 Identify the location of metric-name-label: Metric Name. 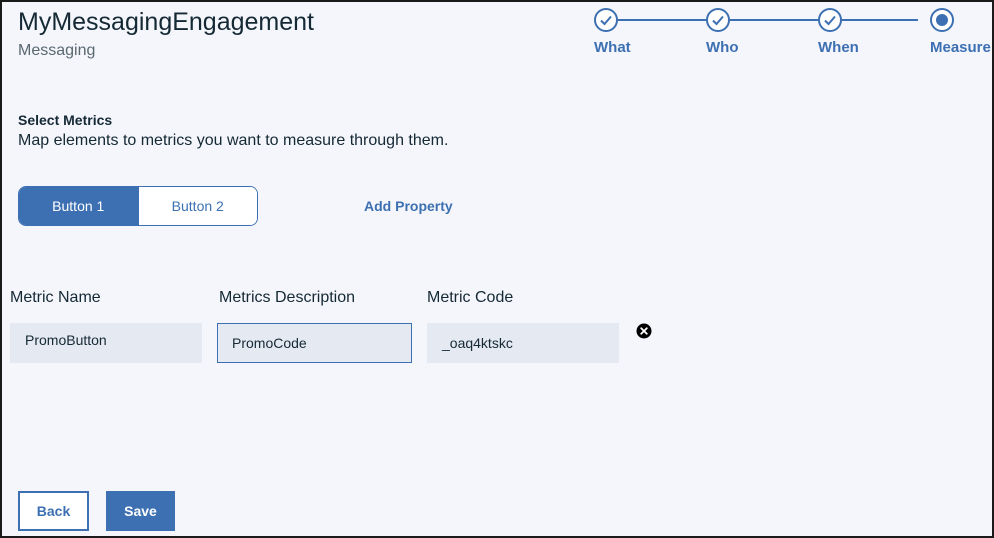
(55, 297).